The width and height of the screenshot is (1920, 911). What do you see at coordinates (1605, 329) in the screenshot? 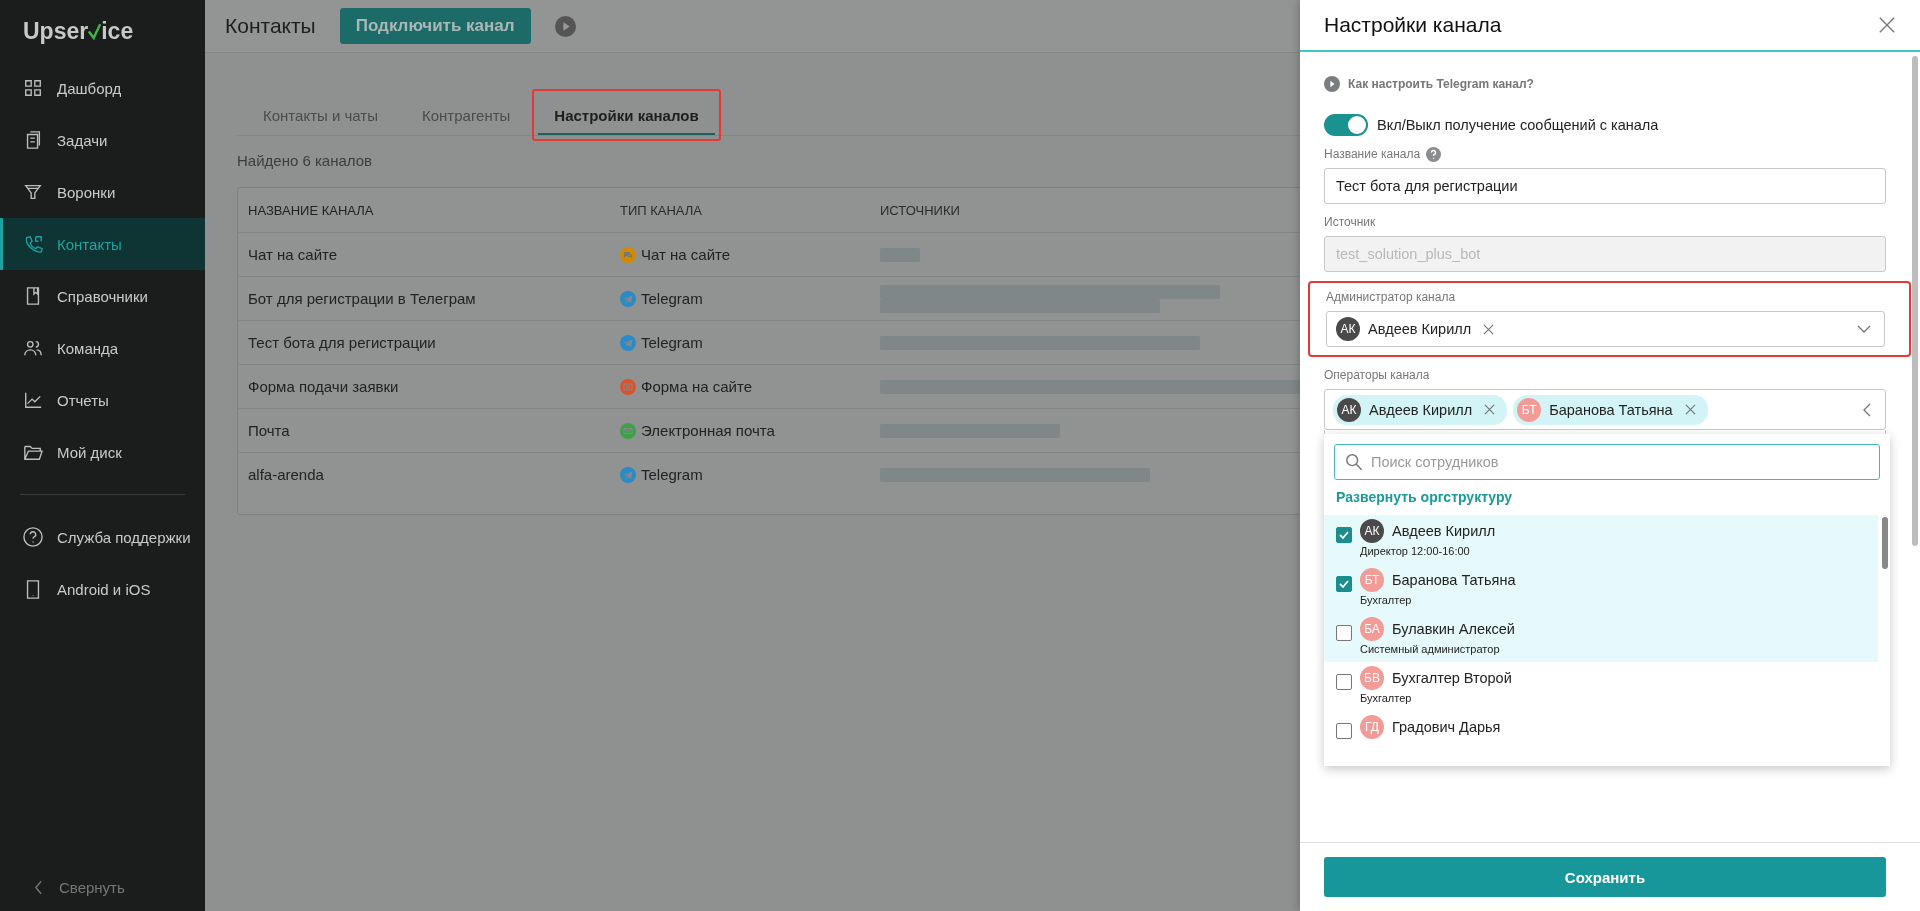
I see `select-field: АК Авдеев Кирилл` at bounding box center [1605, 329].